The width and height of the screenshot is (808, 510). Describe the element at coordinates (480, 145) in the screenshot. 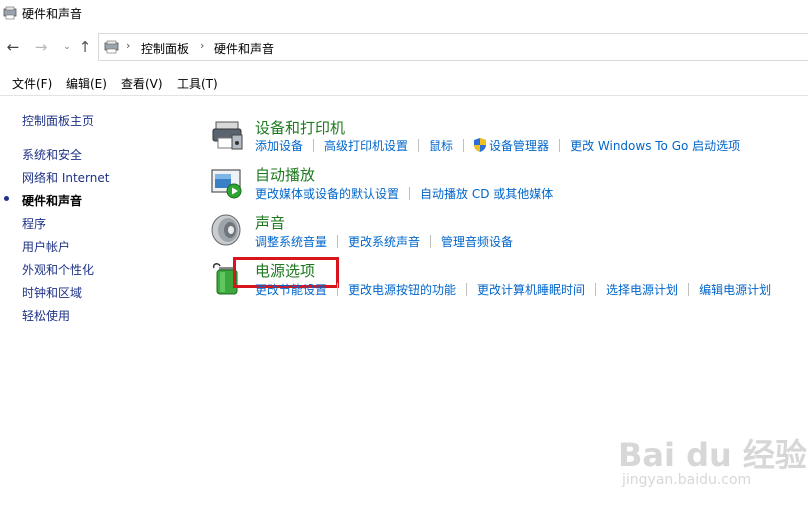

I see `uac-shield-icon` at that location.